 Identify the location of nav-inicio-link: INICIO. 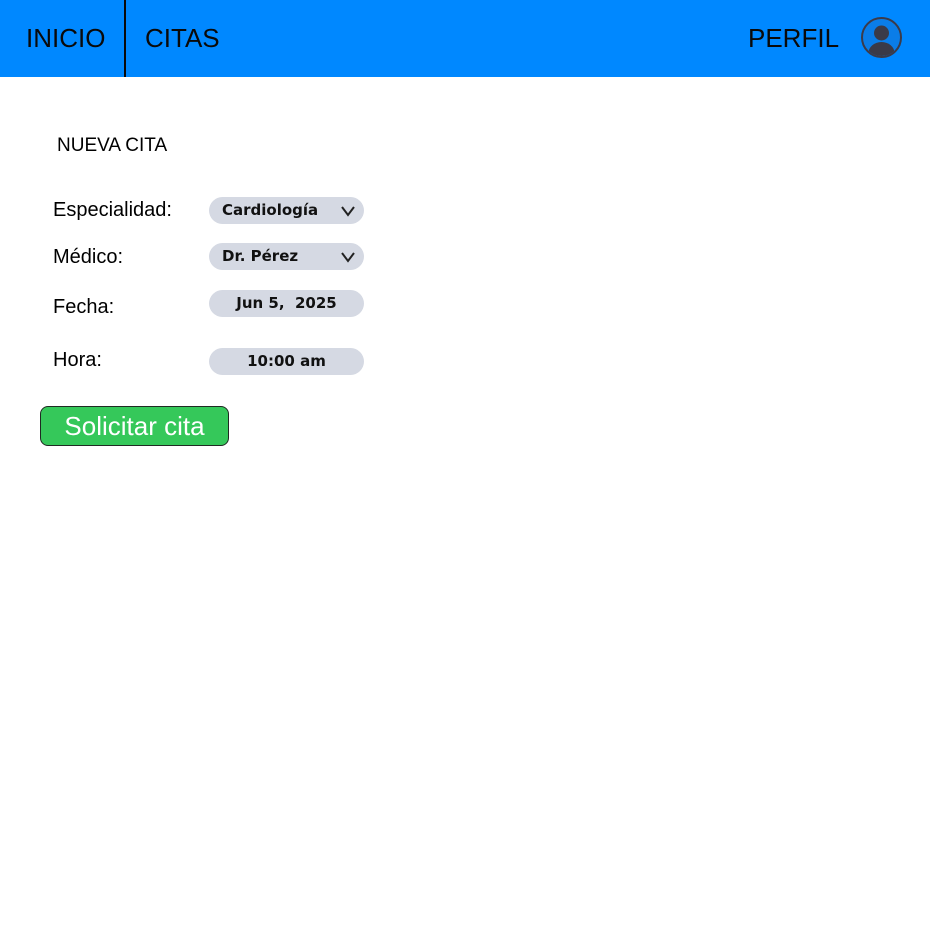
(65, 38).